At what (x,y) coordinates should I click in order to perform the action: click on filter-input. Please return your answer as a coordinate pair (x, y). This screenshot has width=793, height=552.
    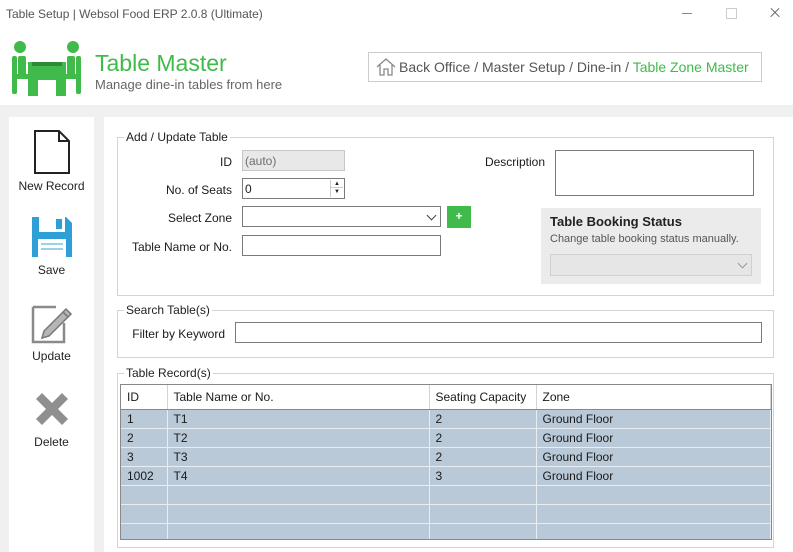
    Looking at the image, I should click on (498, 332).